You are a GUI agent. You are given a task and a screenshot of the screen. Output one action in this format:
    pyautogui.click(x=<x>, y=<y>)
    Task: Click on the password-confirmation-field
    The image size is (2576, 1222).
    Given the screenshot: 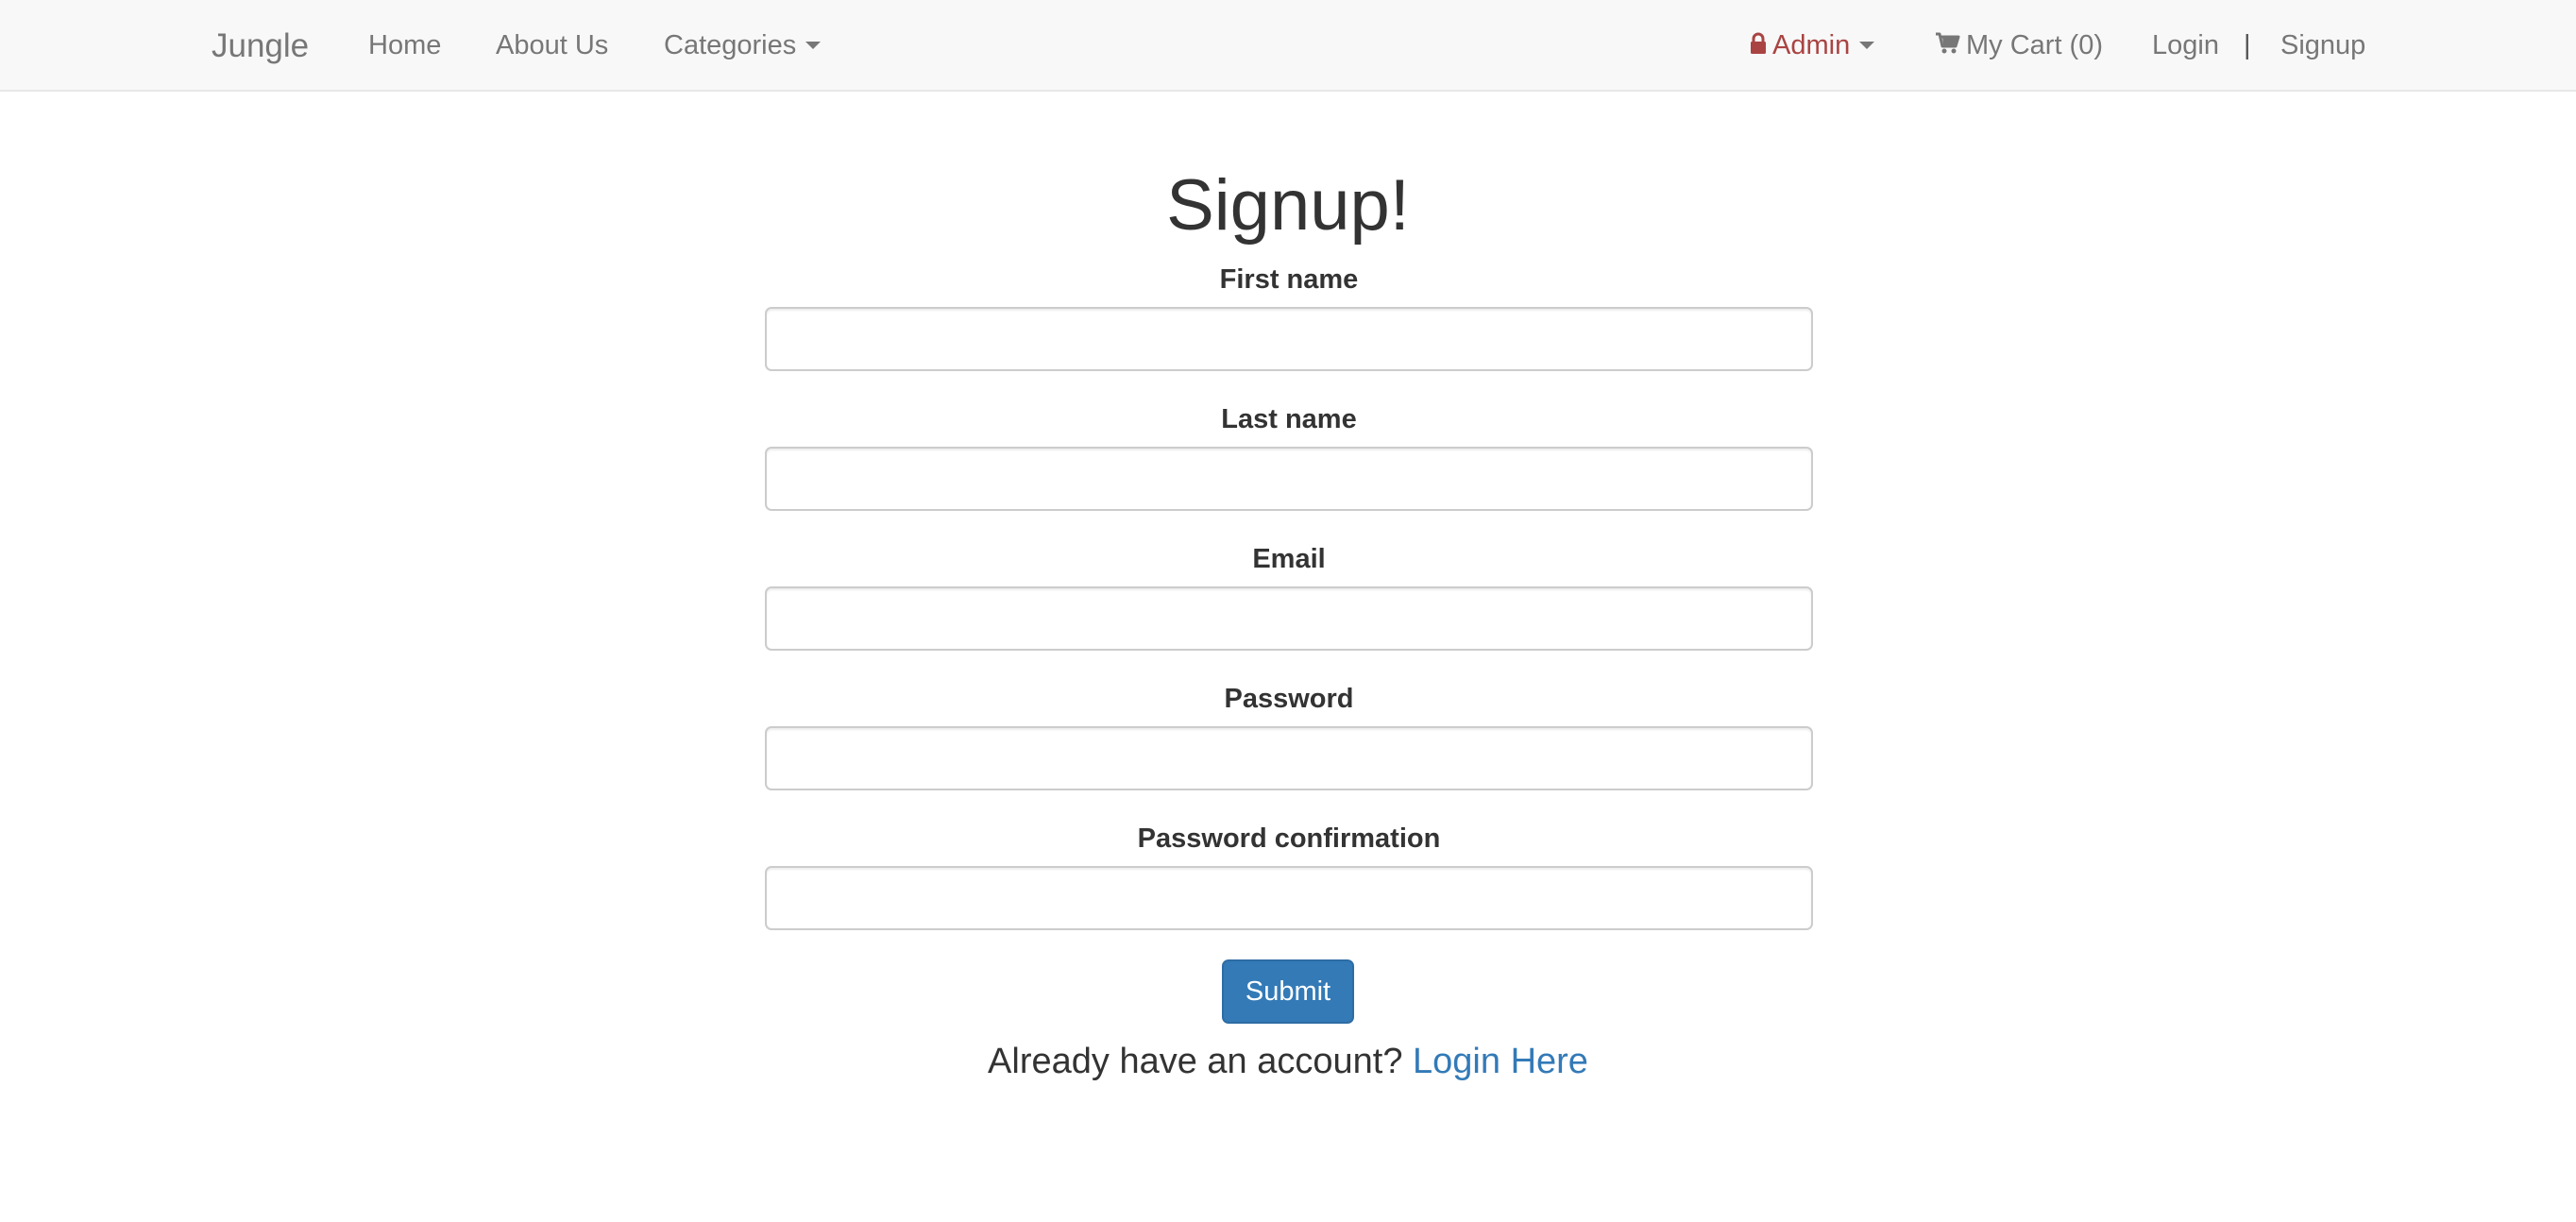 What is the action you would take?
    pyautogui.click(x=1289, y=898)
    